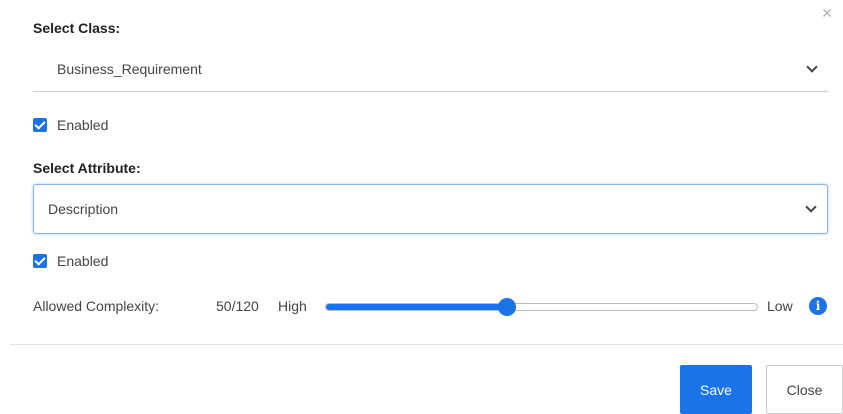 The image size is (843, 414). What do you see at coordinates (83, 125) in the screenshot?
I see `class-enabled-label: Enabled` at bounding box center [83, 125].